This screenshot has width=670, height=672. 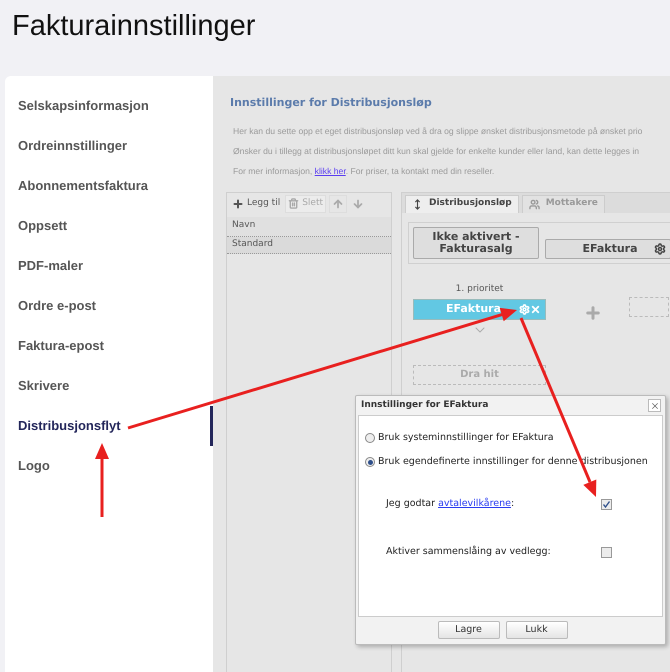 I want to click on vertical-arrows-icon, so click(x=417, y=204).